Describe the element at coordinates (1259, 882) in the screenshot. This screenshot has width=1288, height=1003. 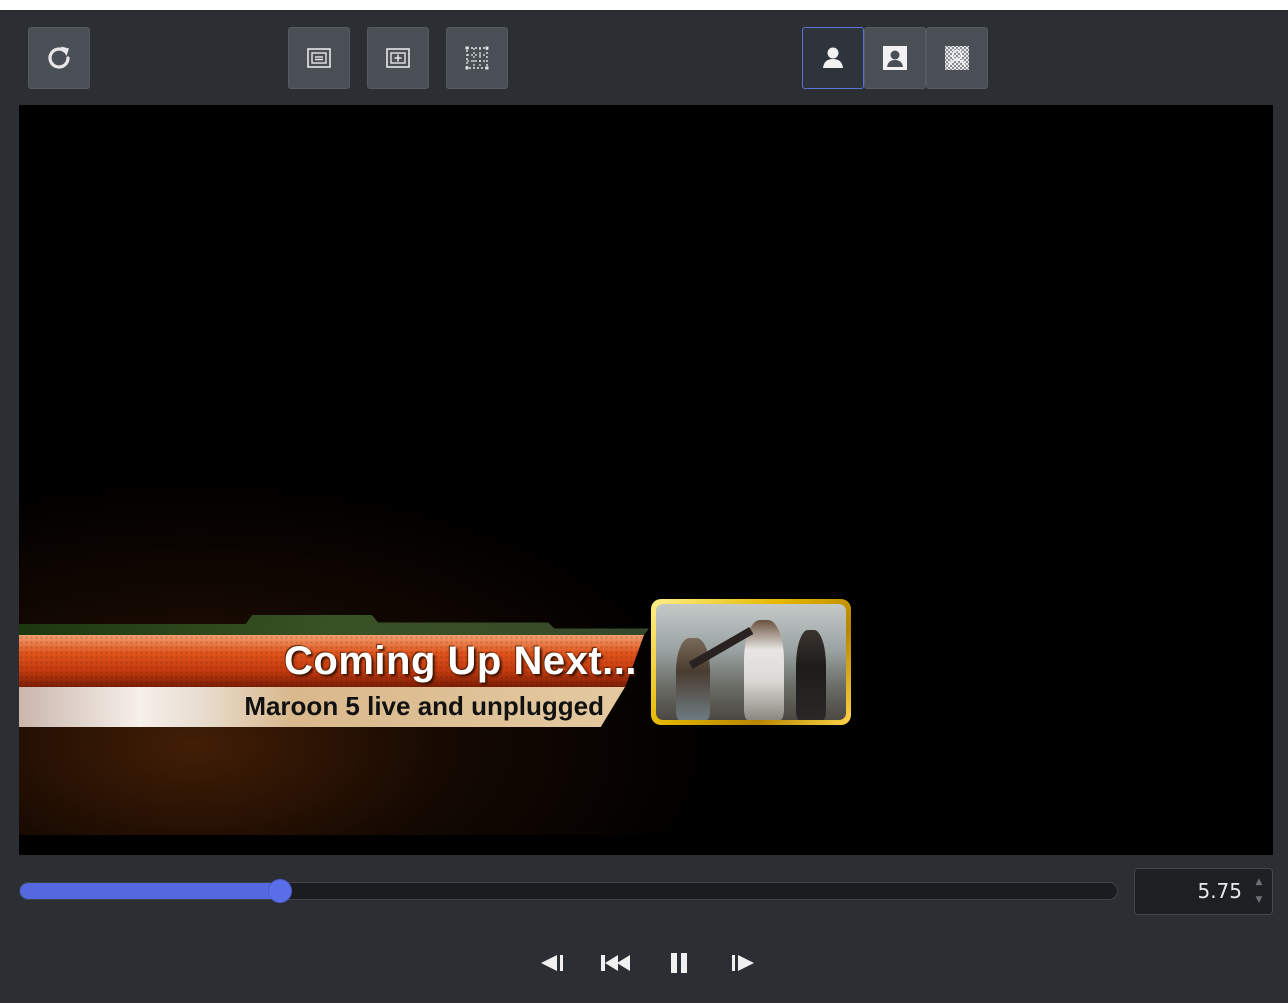
I see `spin-up-arrow-icon: ▲` at that location.